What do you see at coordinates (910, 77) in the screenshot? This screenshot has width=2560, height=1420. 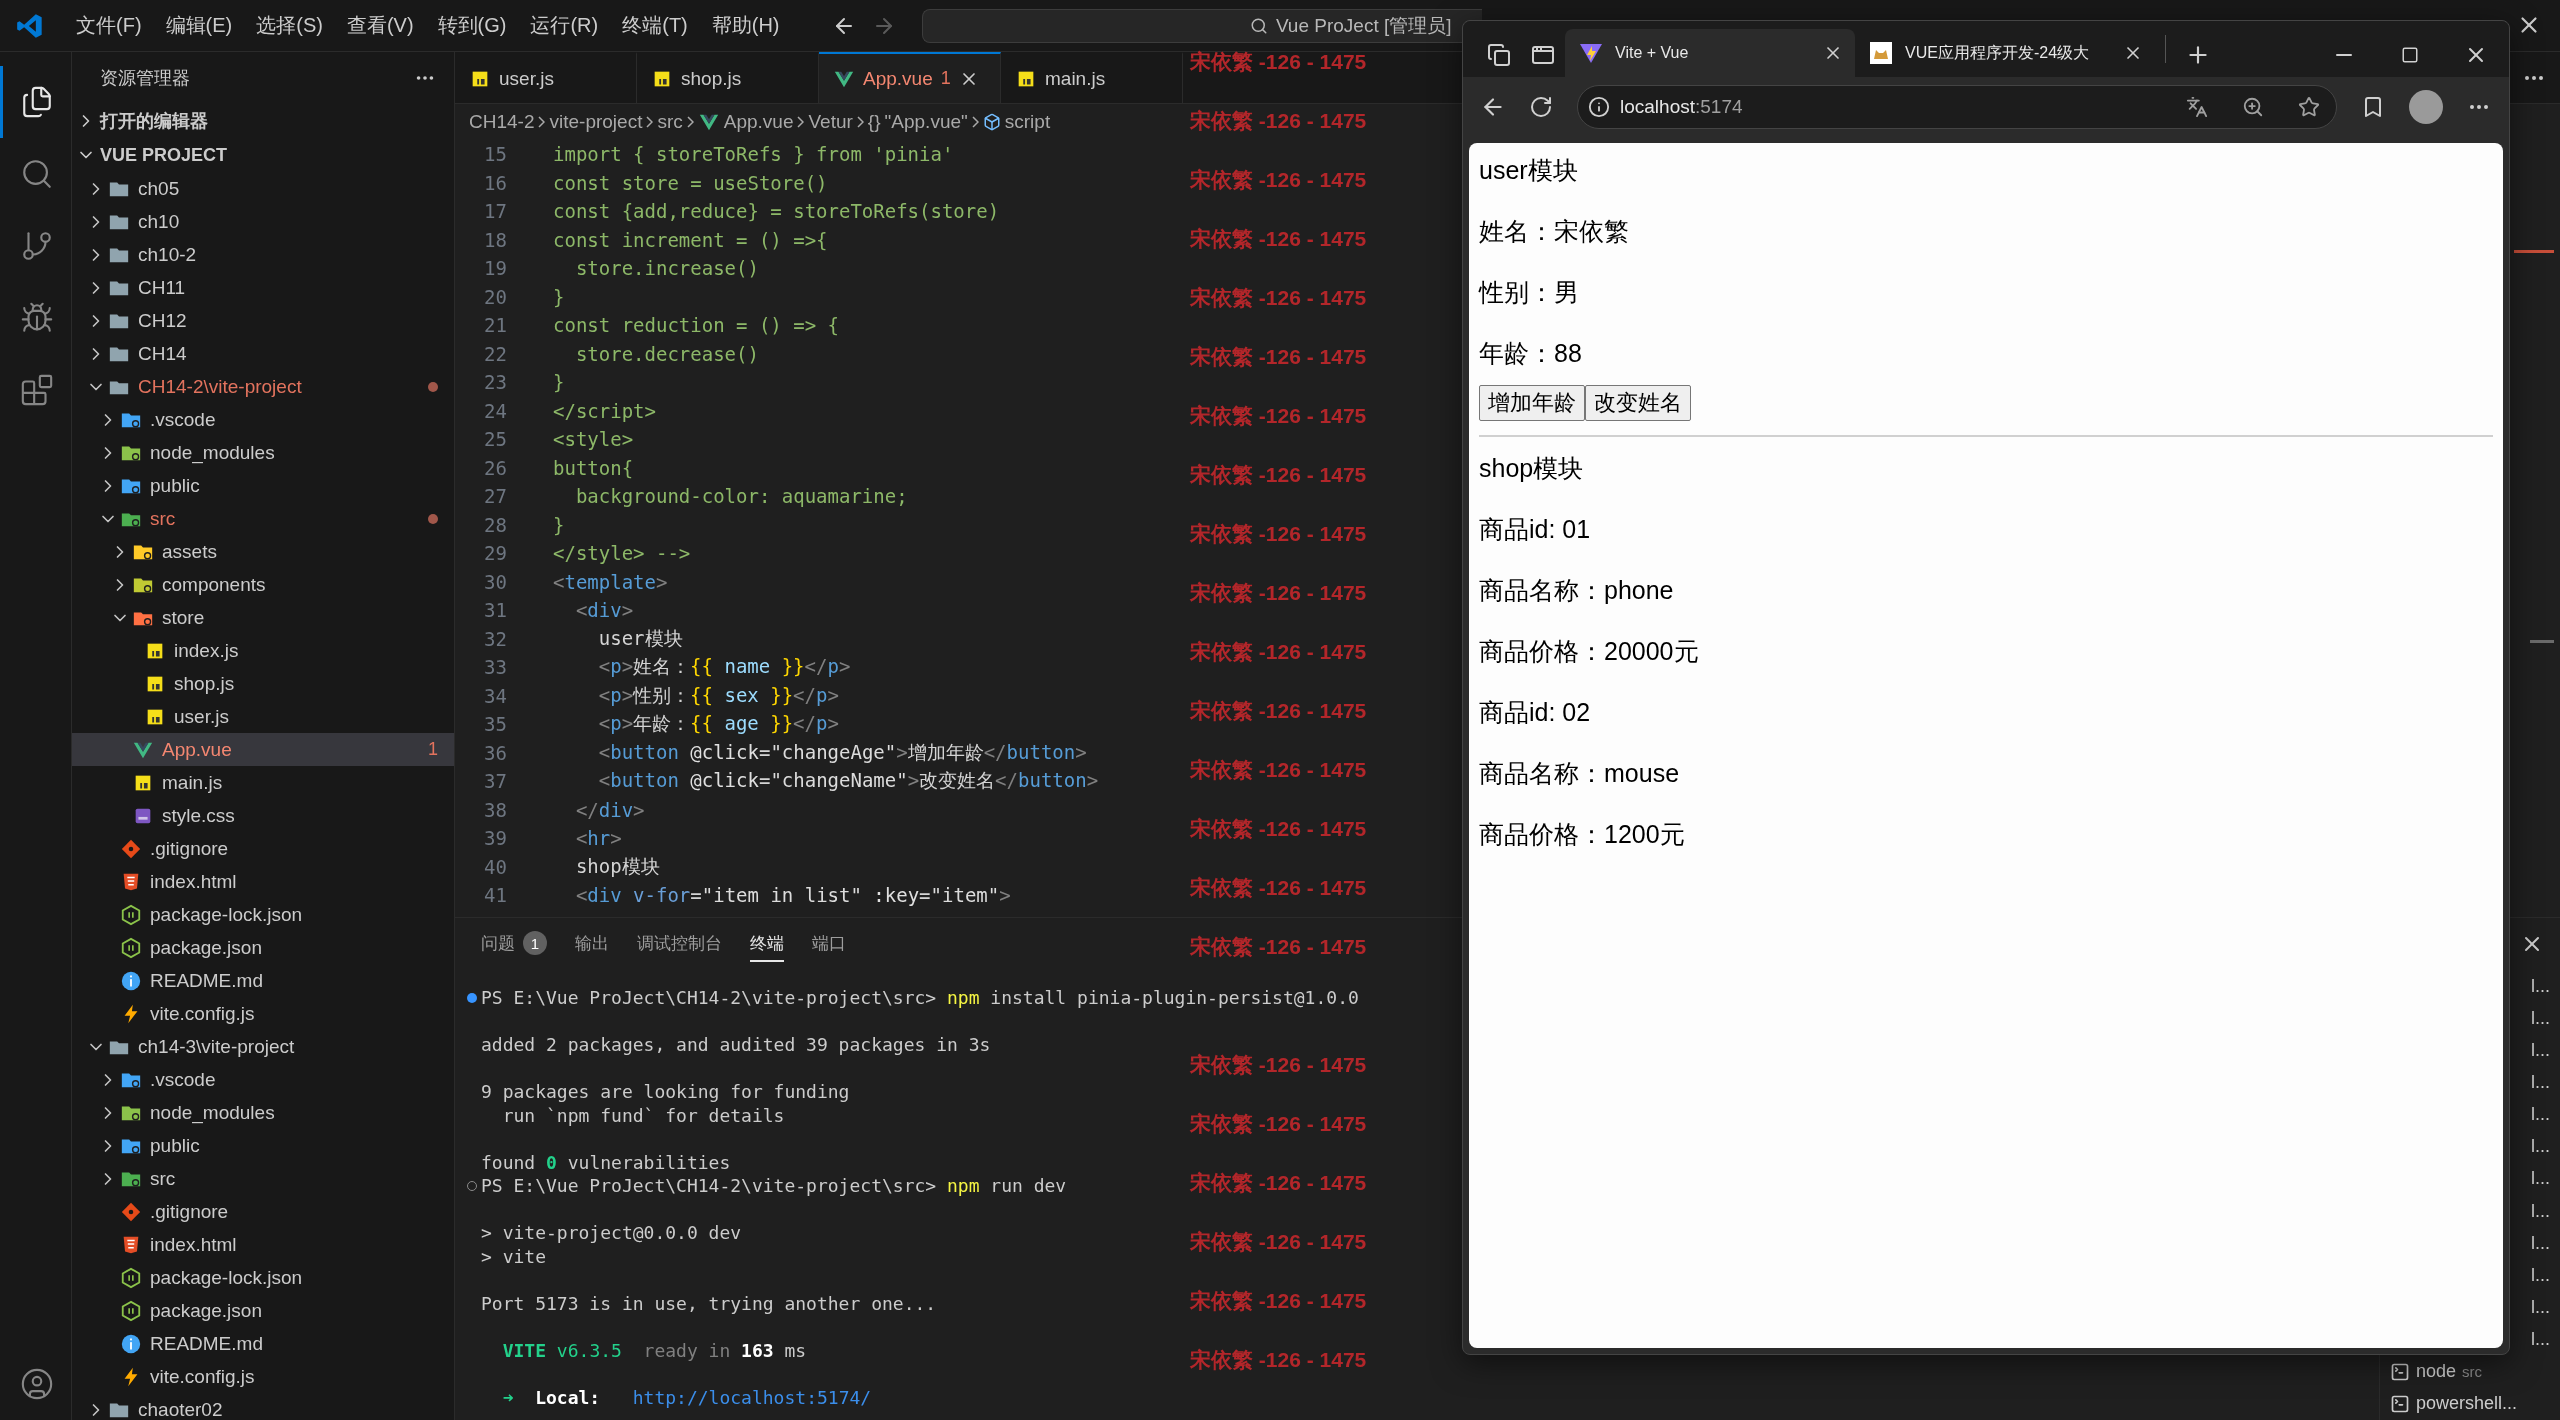 I see `editor-tab: App.vue 1` at bounding box center [910, 77].